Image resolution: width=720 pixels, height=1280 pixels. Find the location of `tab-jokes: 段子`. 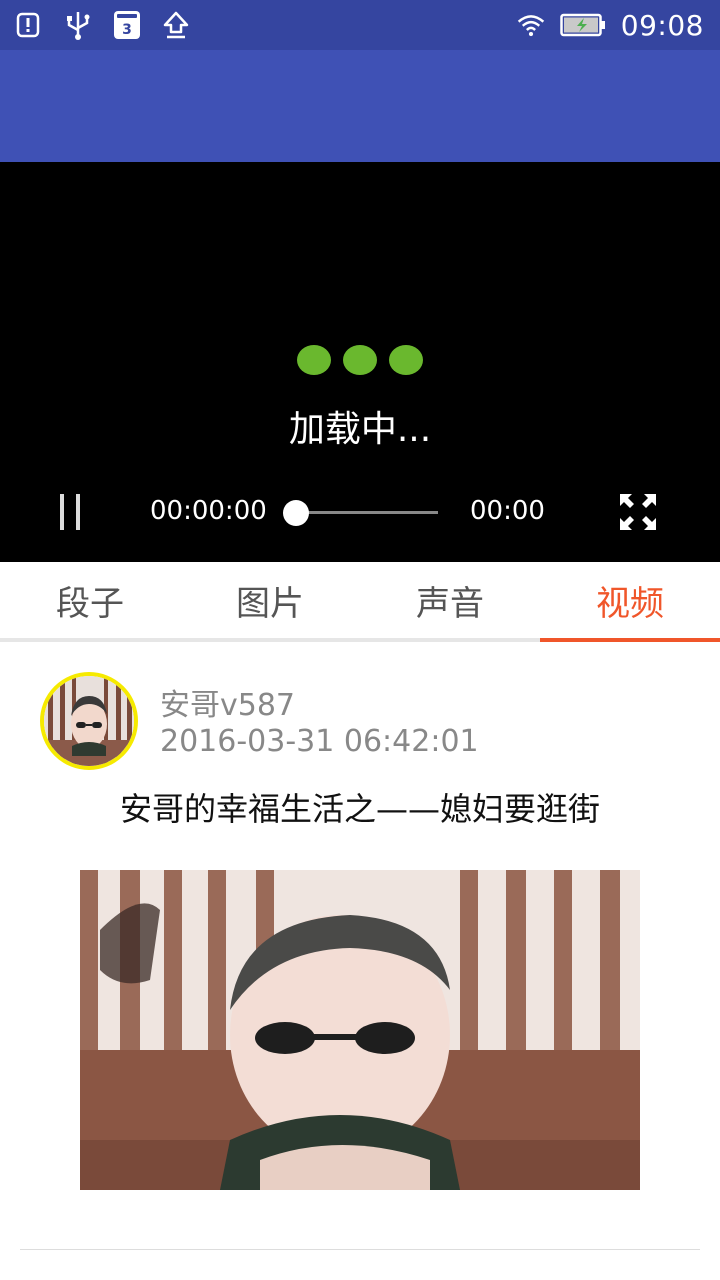

tab-jokes: 段子 is located at coordinates (90, 600).